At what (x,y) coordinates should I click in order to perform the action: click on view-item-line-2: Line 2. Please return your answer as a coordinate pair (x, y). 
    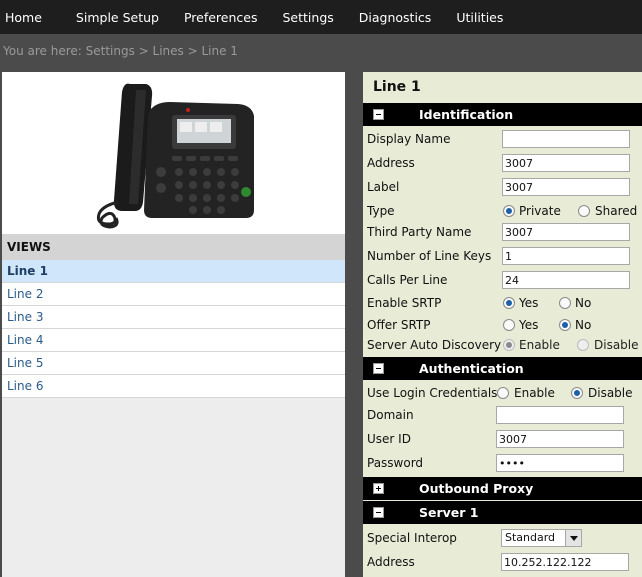
    Looking at the image, I should click on (173, 294).